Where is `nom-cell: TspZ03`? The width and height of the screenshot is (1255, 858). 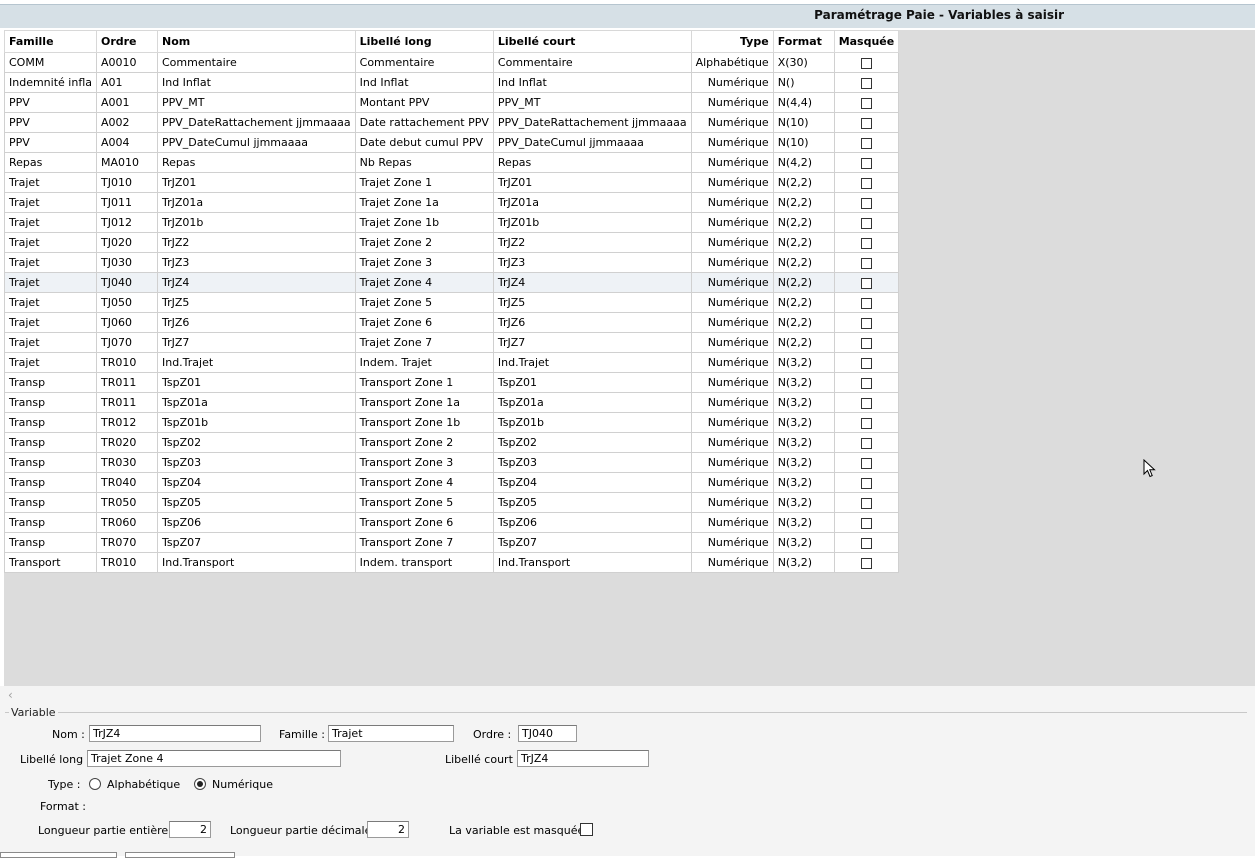 nom-cell: TspZ03 is located at coordinates (256, 462).